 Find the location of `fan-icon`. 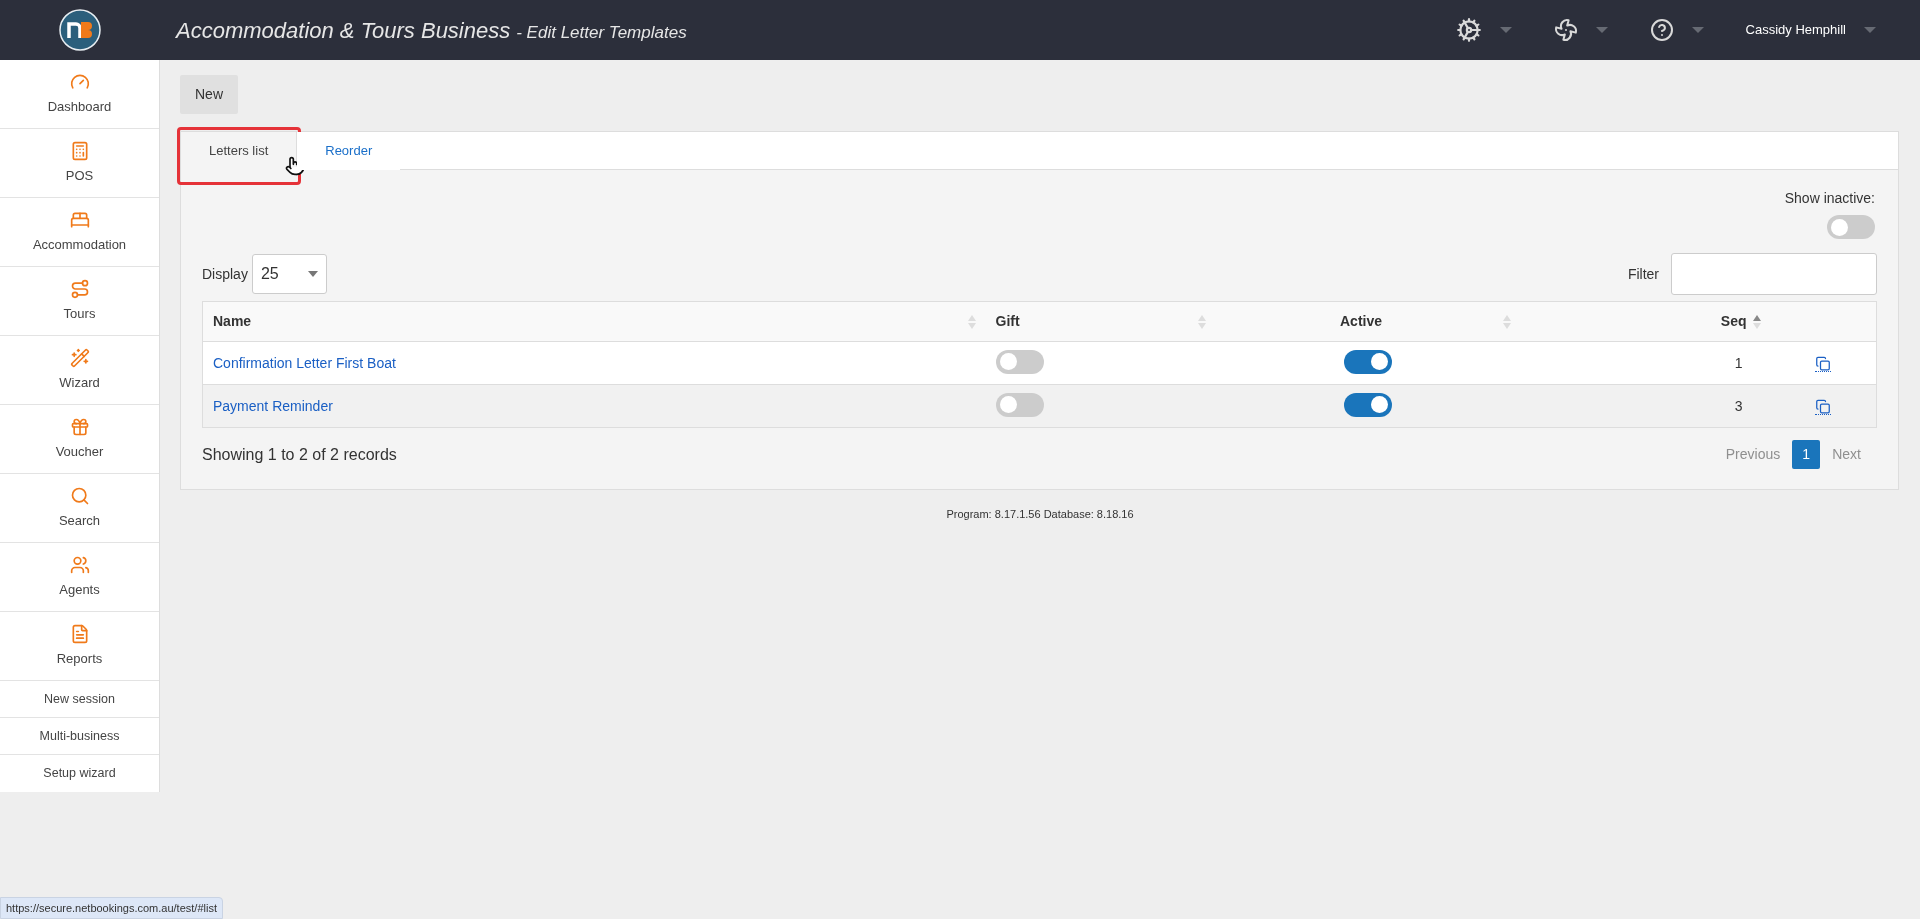

fan-icon is located at coordinates (1565, 30).